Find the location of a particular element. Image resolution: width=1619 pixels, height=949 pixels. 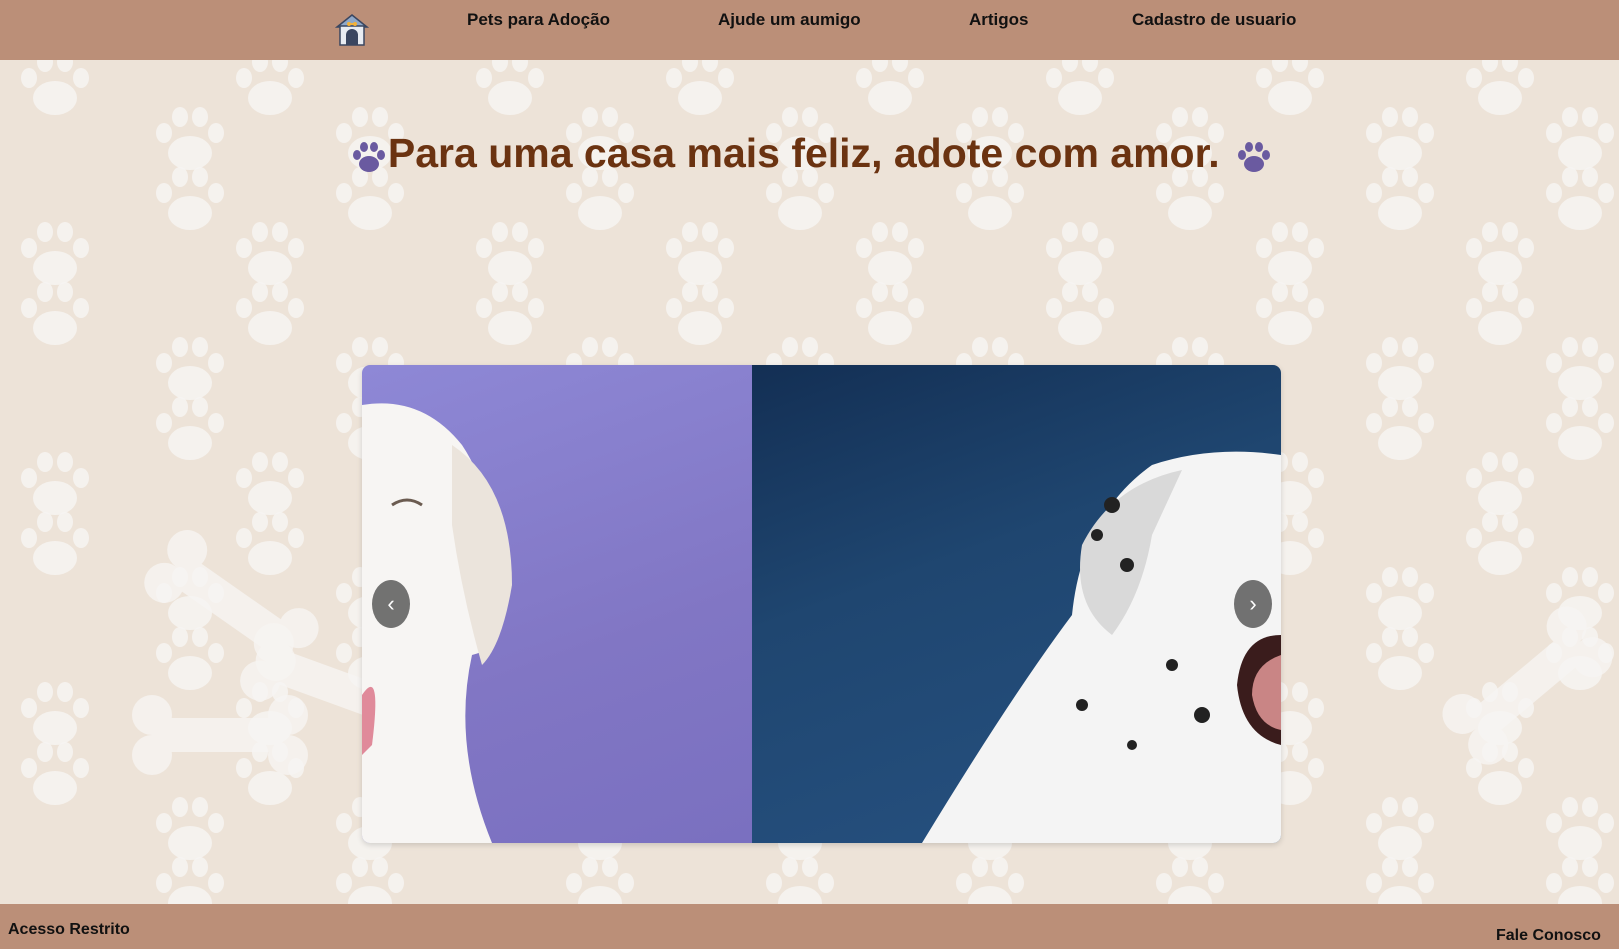

nav-link-pets-adocao: Pets para Adoção is located at coordinates (538, 20).